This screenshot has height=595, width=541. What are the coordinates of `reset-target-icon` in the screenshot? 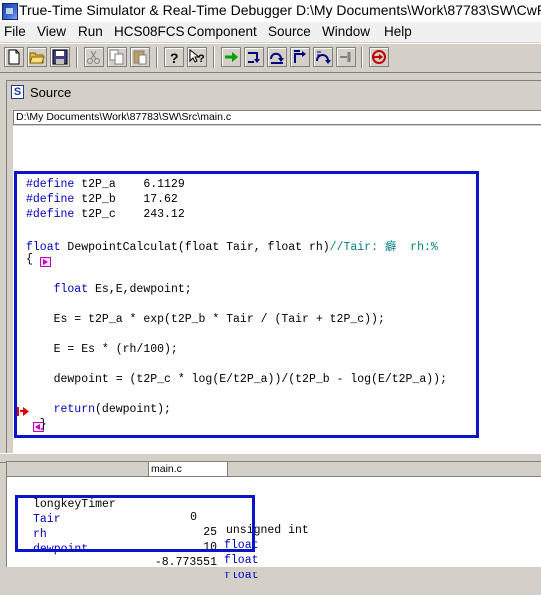 It's located at (379, 57).